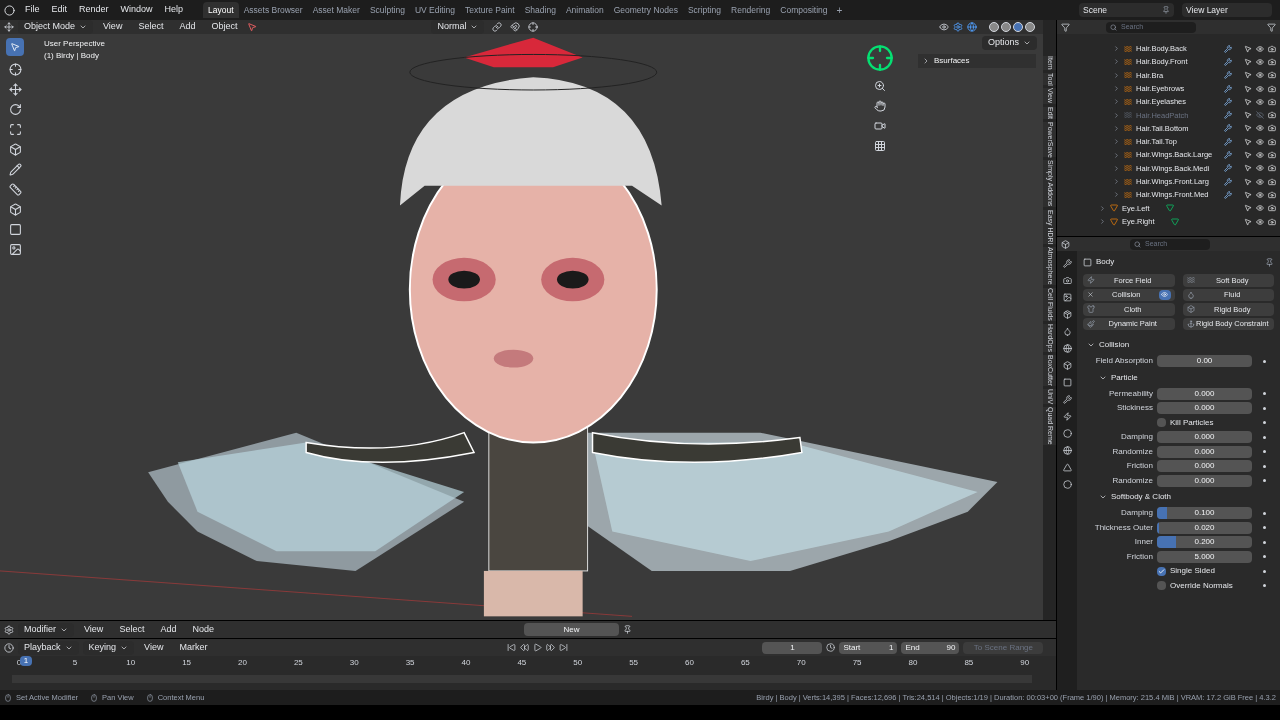 Image resolution: width=1280 pixels, height=720 pixels. What do you see at coordinates (930, 647) in the screenshot?
I see `end-frame-field: End 90` at bounding box center [930, 647].